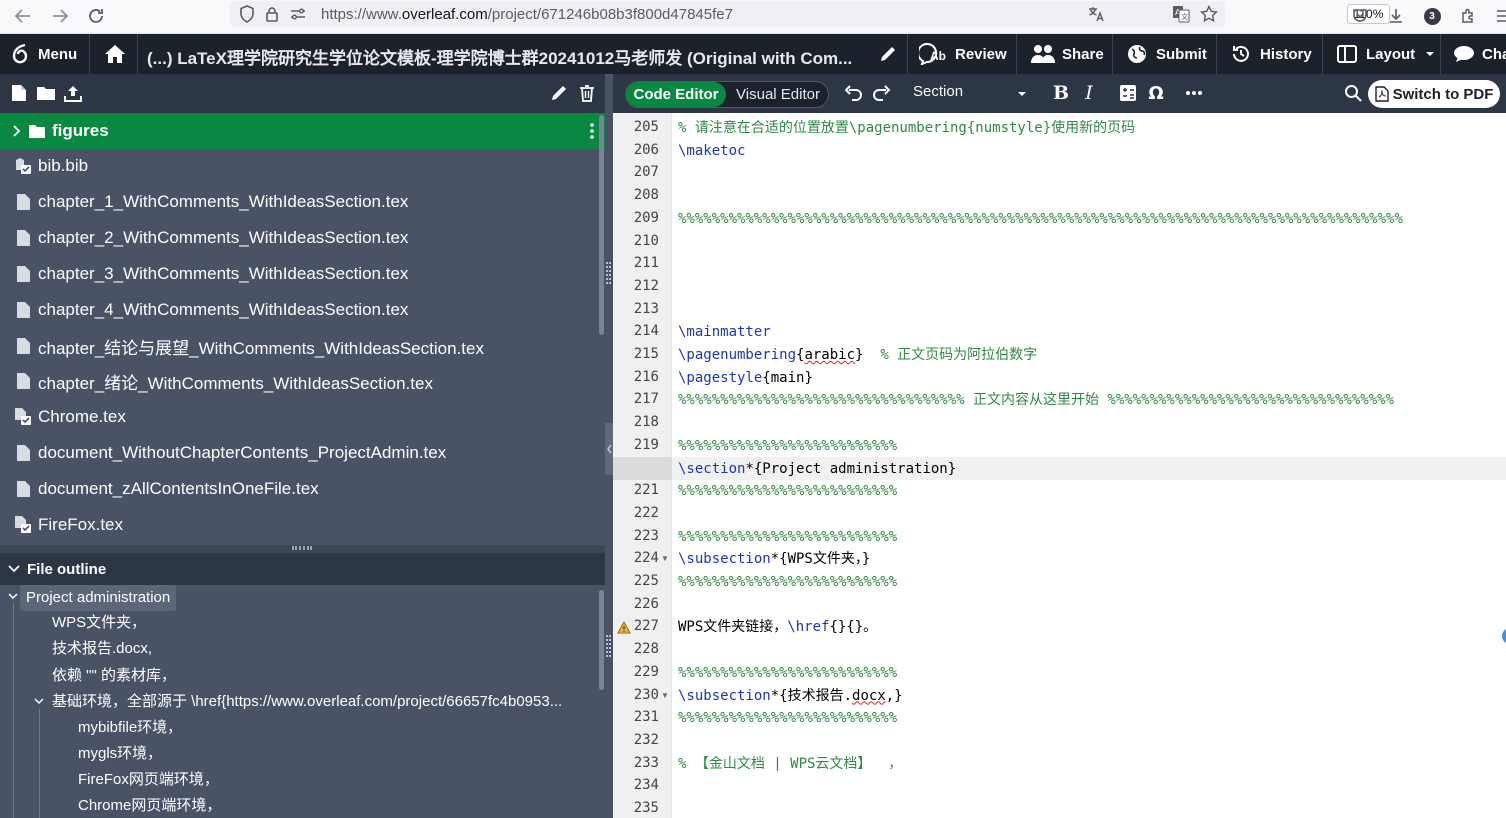 This screenshot has width=1506, height=818. Describe the element at coordinates (1096, 14) in the screenshot. I see `translate-icon` at that location.